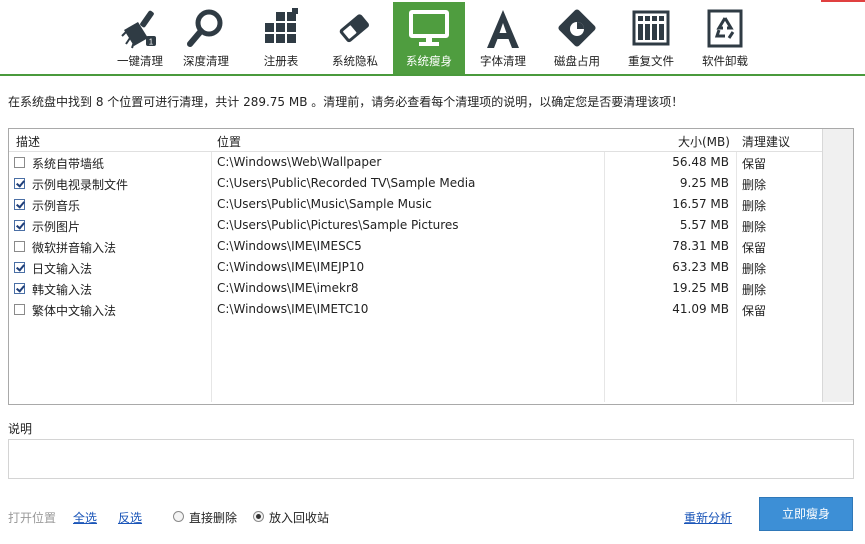 The width and height of the screenshot is (865, 544). What do you see at coordinates (324, 204) in the screenshot?
I see `row-location: C:\Users\Public\Music\Sample Music` at bounding box center [324, 204].